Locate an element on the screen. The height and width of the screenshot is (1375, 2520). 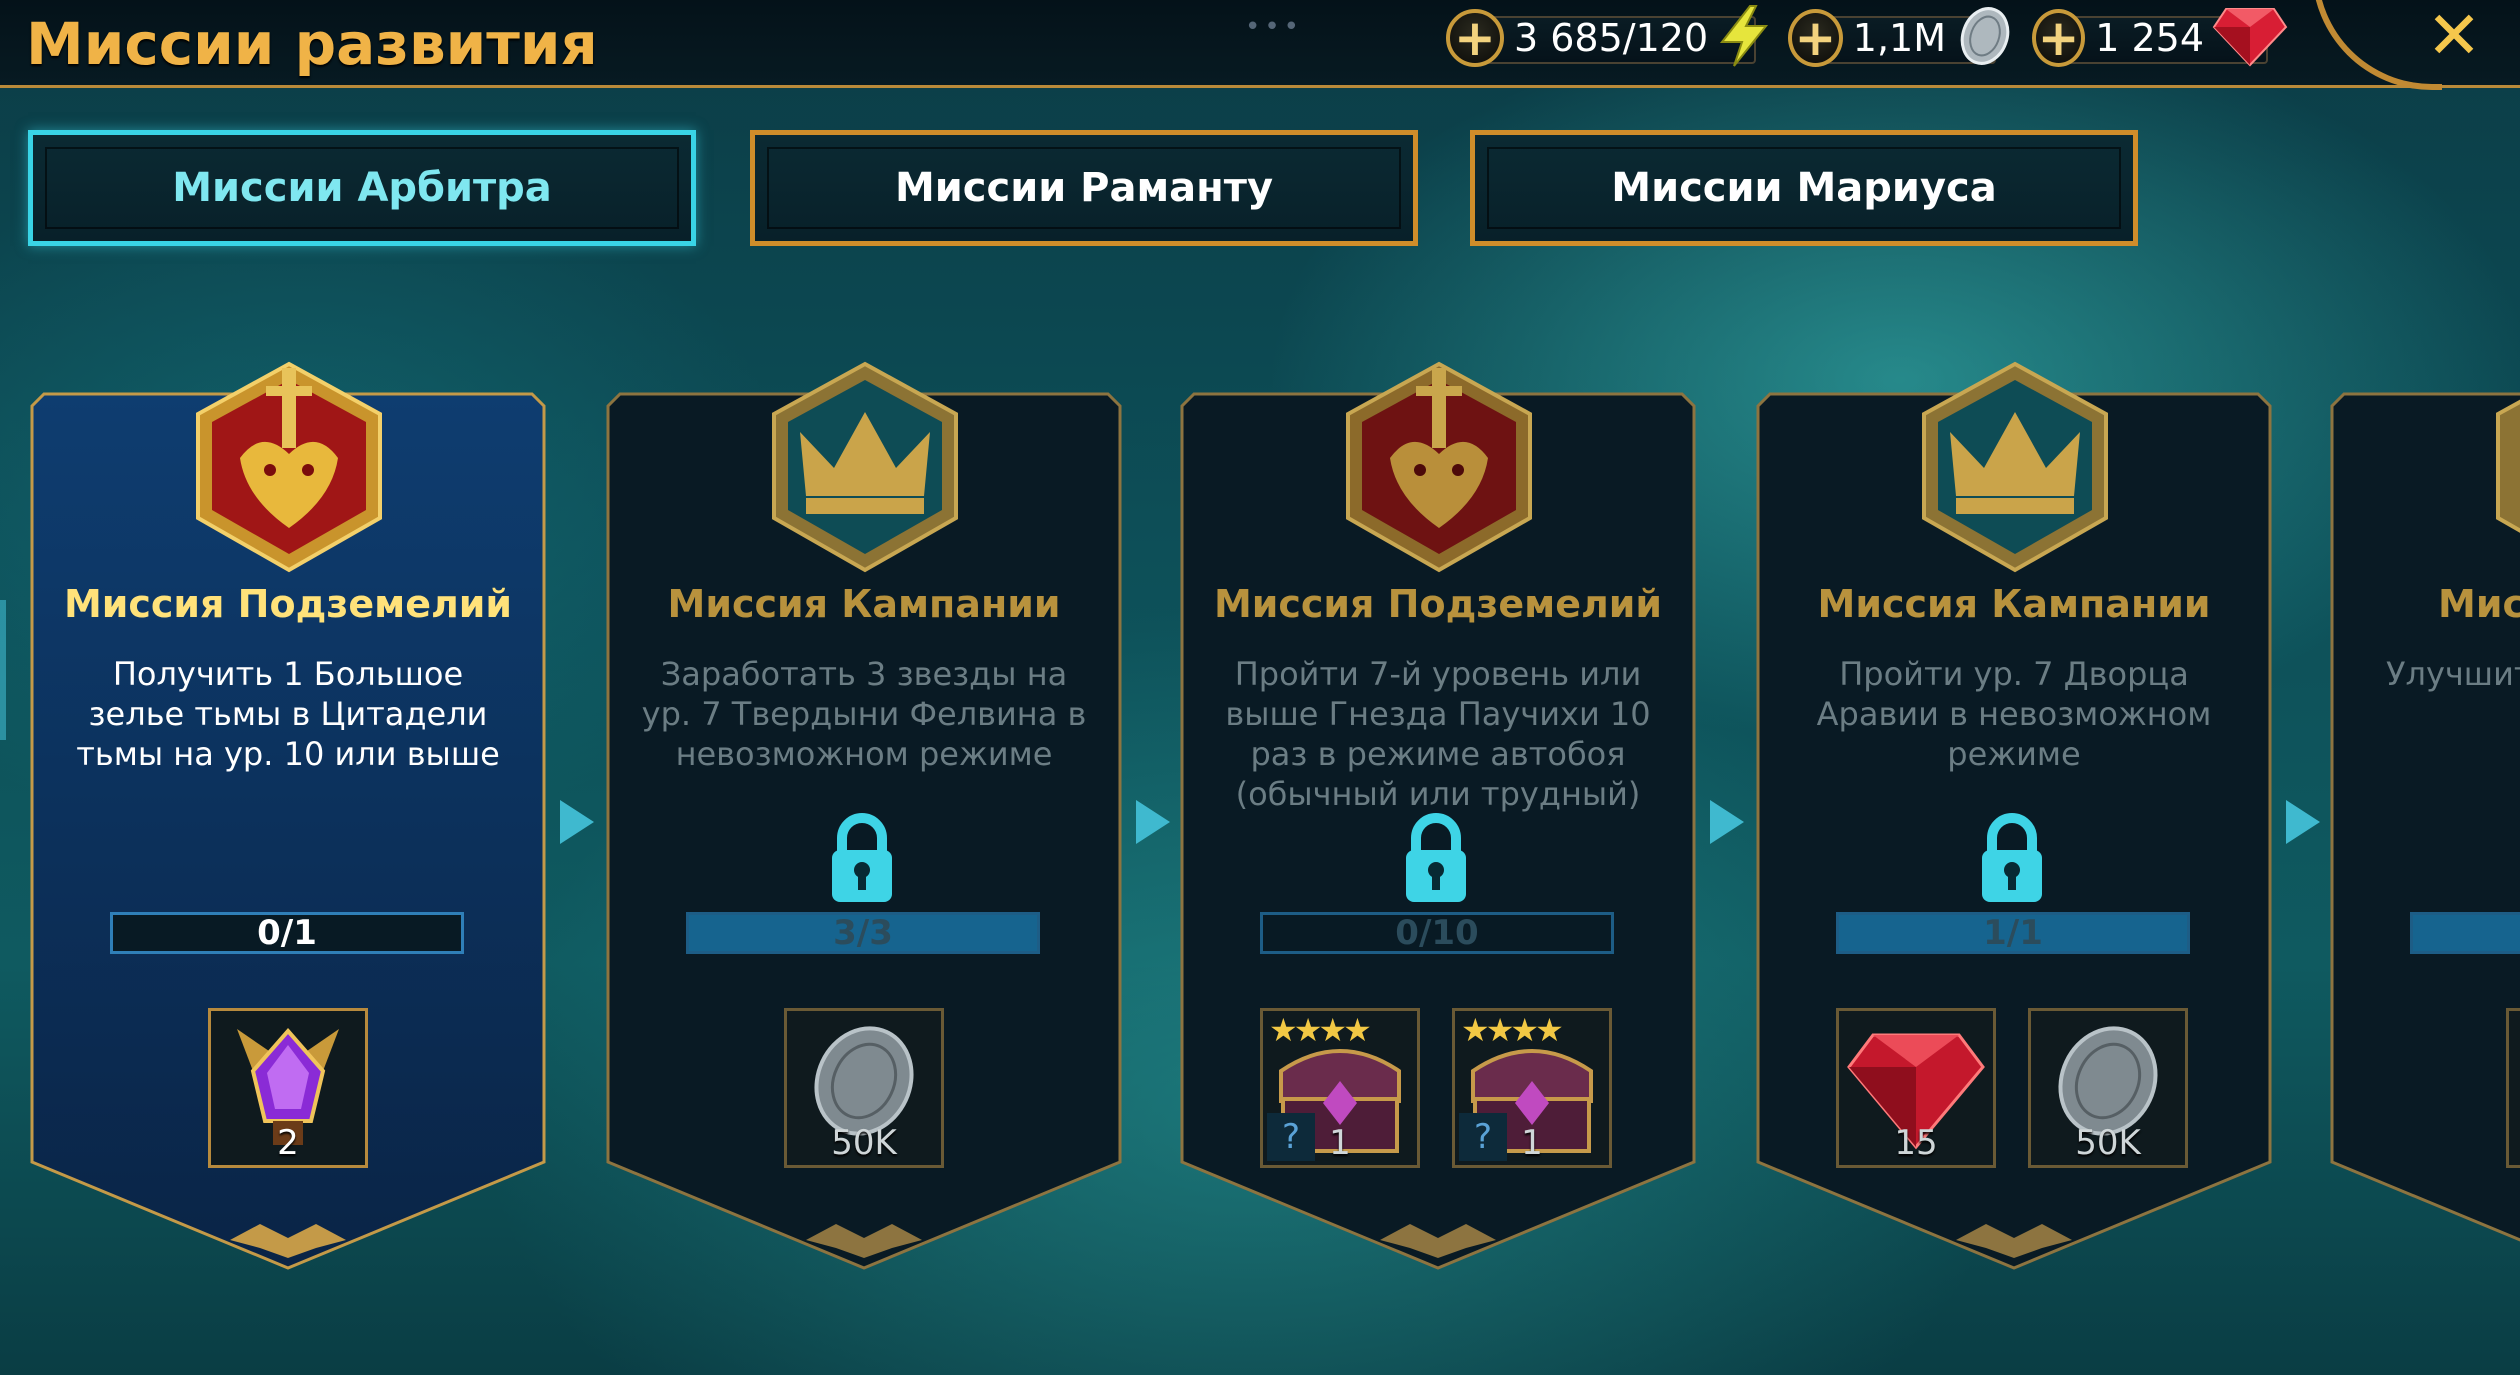
energy-value: 3 685/120 is located at coordinates (1611, 38).